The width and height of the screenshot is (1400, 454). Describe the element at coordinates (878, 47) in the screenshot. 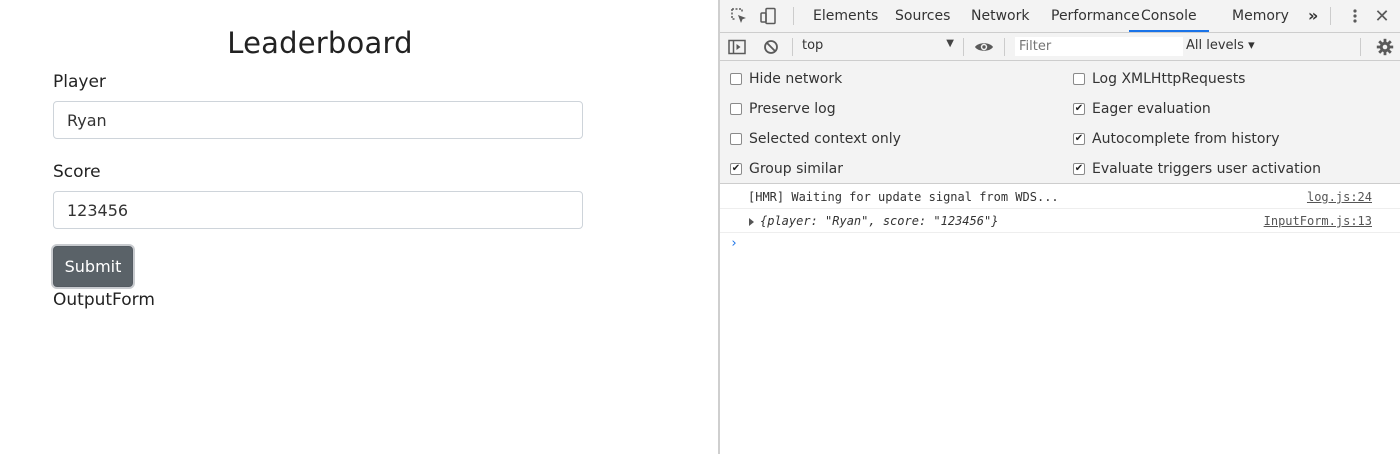

I see `context-selector: top ▼` at that location.